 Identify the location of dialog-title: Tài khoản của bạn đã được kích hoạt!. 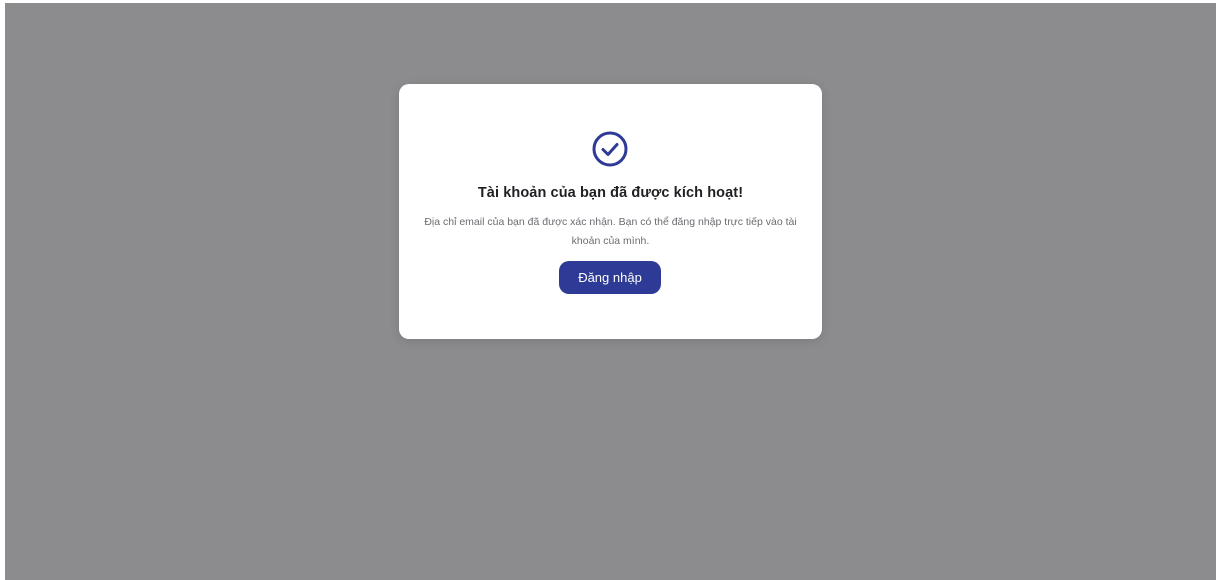
(610, 193).